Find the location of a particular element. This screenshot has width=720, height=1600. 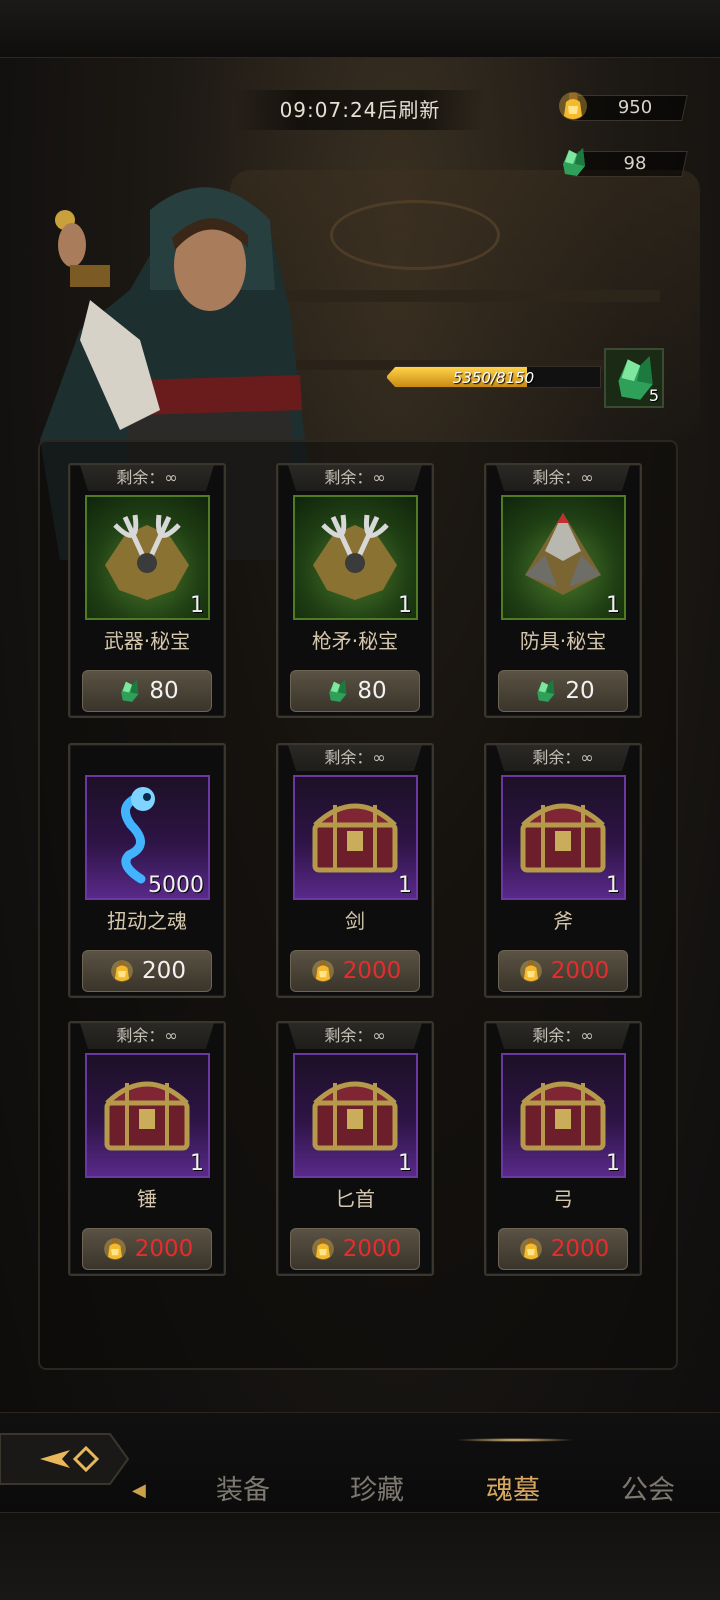

item-name: 枪矛·秘宝 is located at coordinates (355, 641).